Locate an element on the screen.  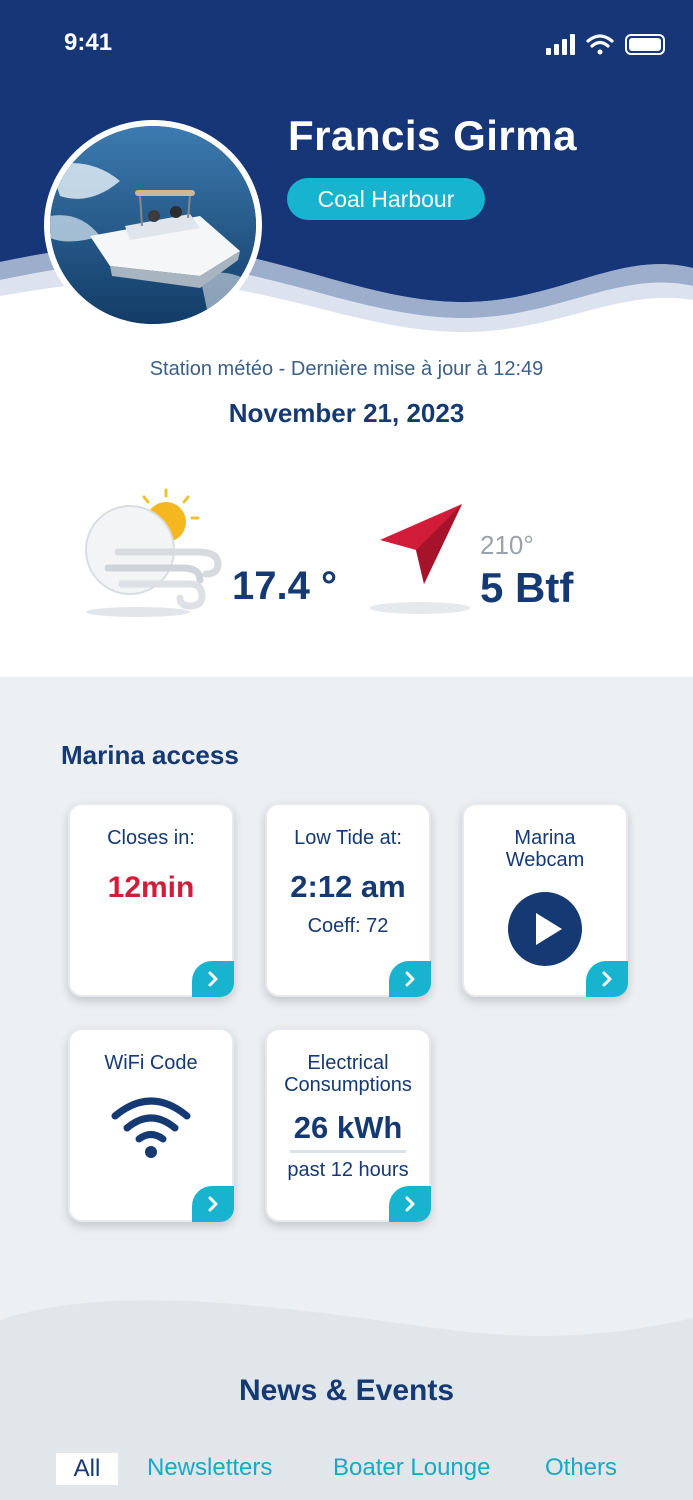
filter-tab-all: All is located at coordinates (87, 1469).